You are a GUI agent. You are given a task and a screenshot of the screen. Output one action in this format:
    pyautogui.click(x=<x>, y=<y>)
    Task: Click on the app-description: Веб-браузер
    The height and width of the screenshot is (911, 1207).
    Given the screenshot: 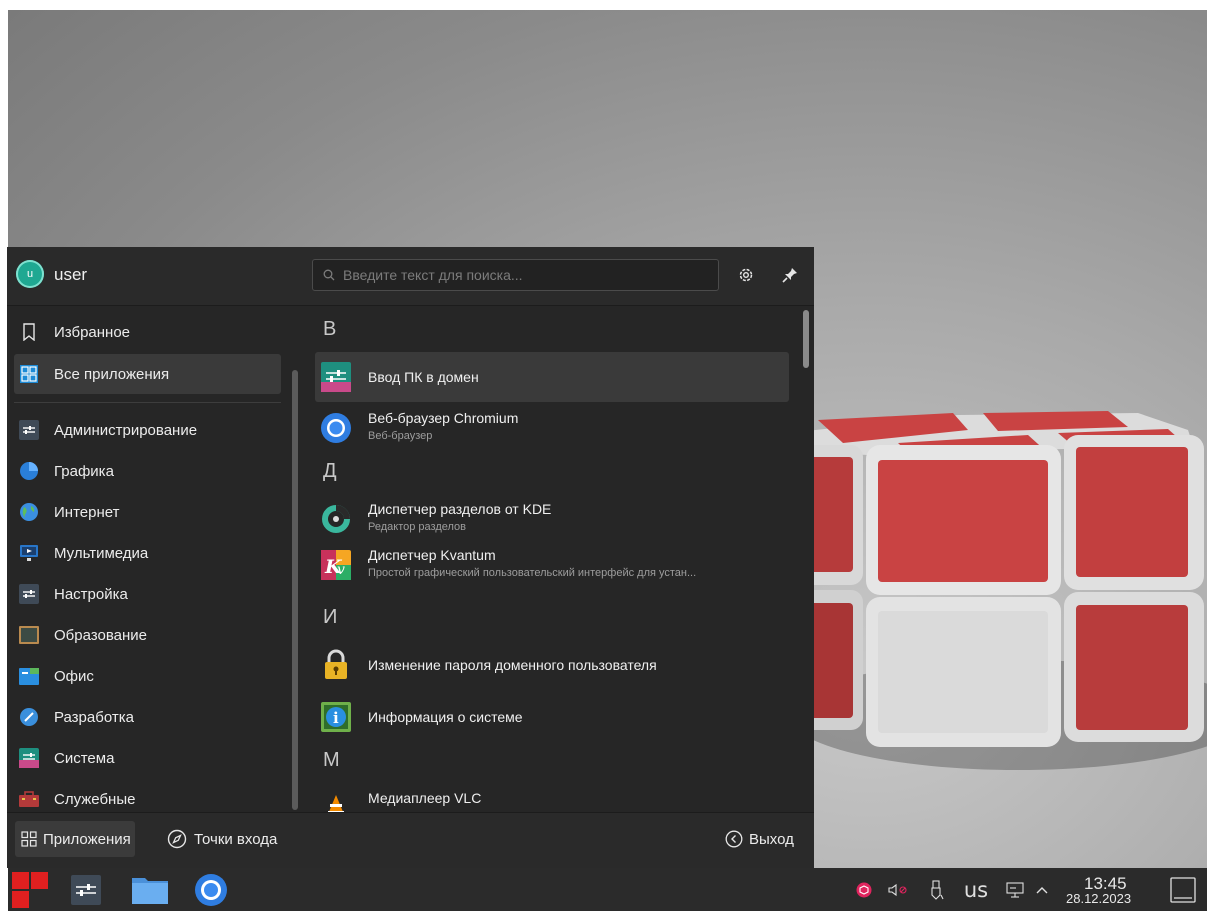 What is the action you would take?
    pyautogui.click(x=400, y=436)
    